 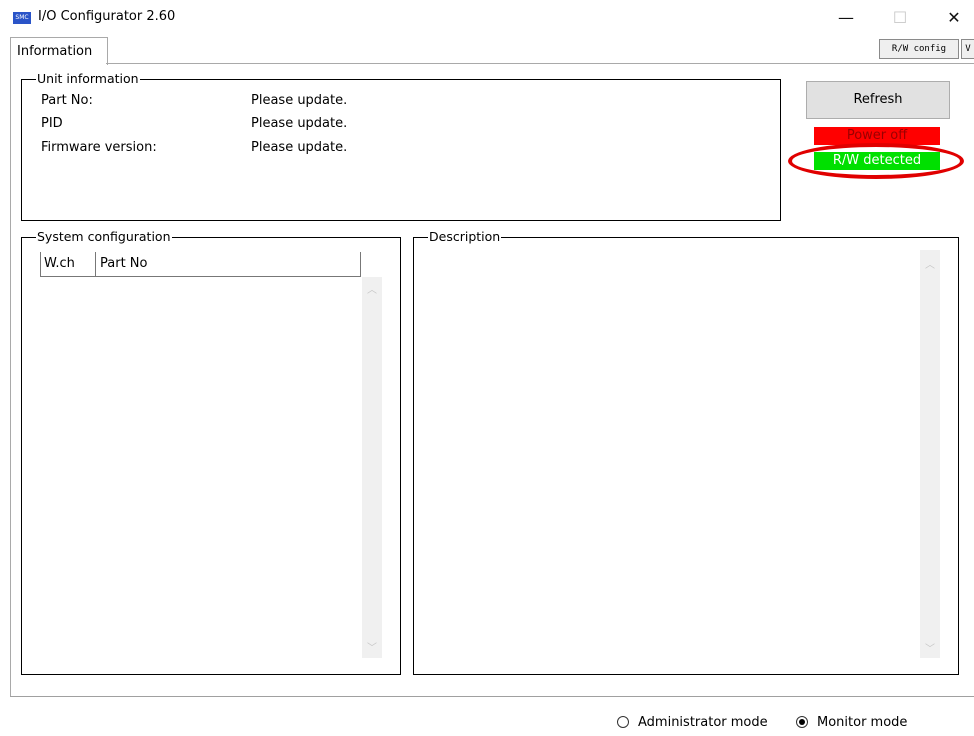 I want to click on firmware-version-value: Please update., so click(x=299, y=147).